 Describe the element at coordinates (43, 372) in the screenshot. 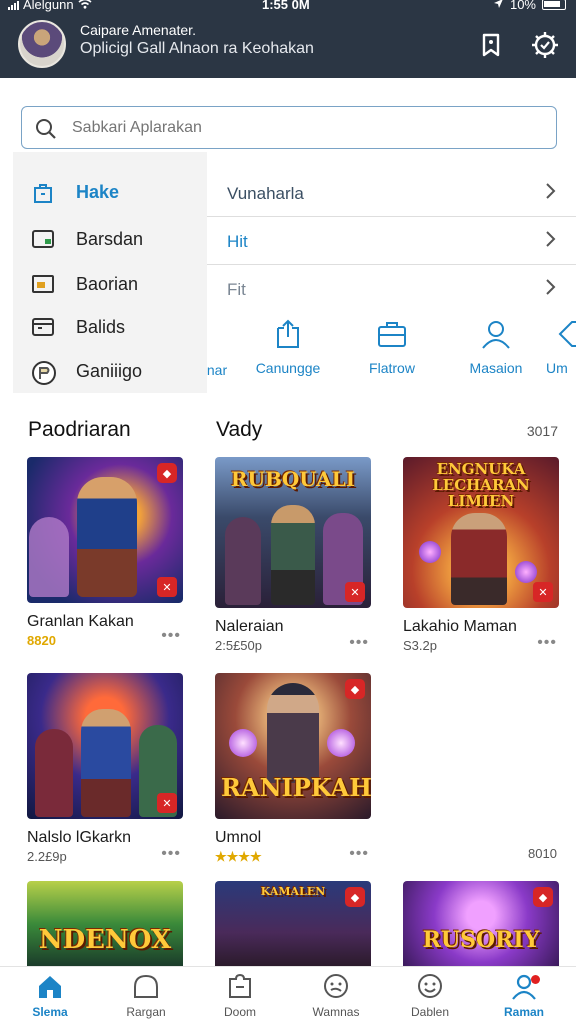

I see `controller-icon` at that location.